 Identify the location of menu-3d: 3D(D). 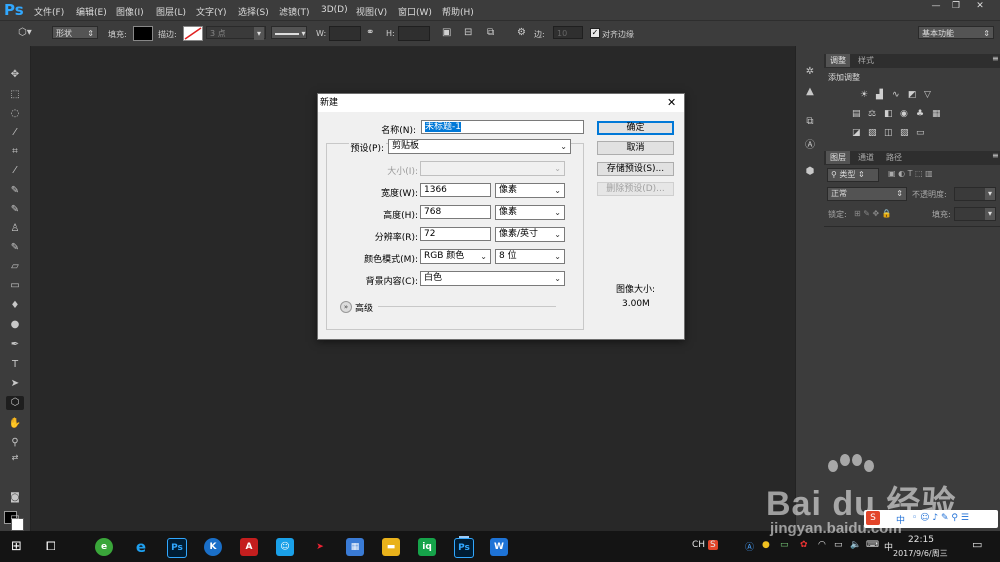
(334, 10).